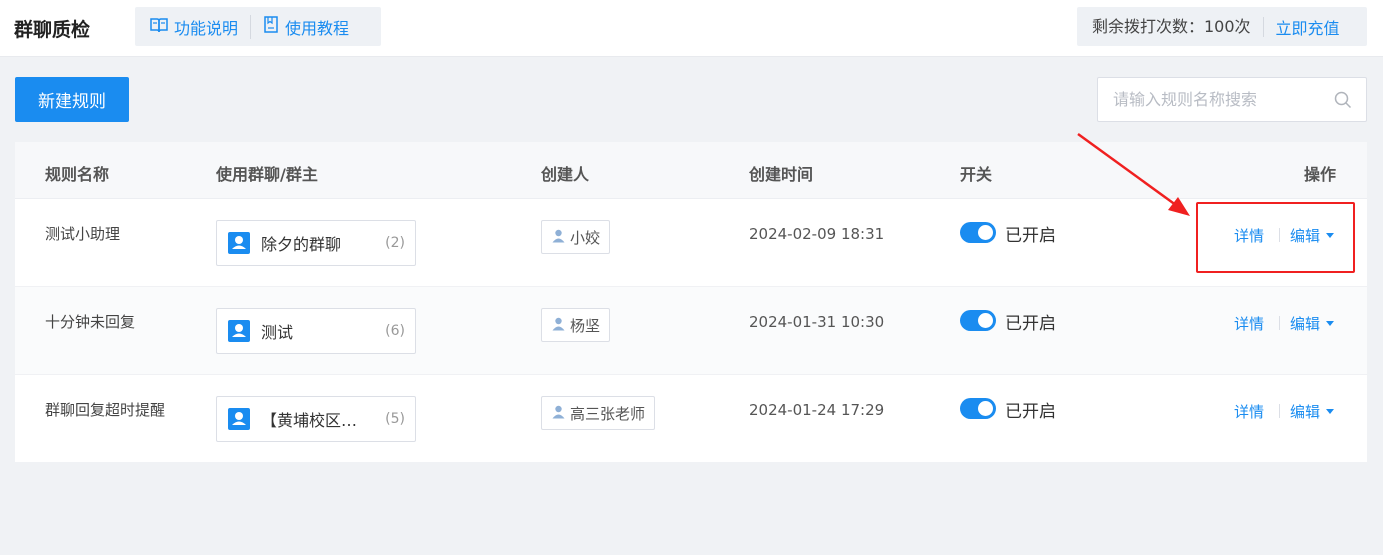 The image size is (1383, 555). I want to click on column-actions: 操作, so click(1320, 174).